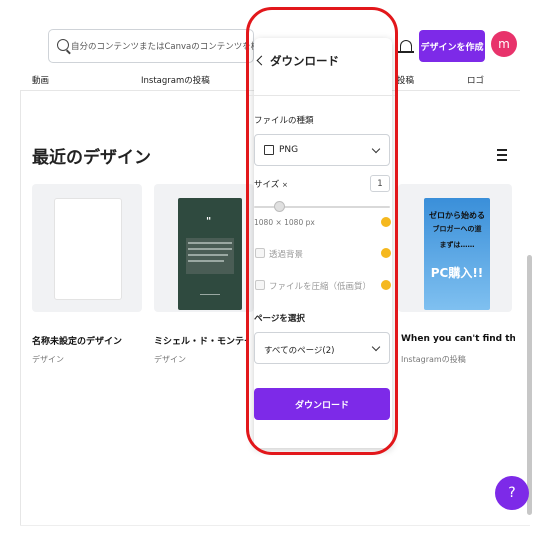 The image size is (544, 545). What do you see at coordinates (380, 183) in the screenshot?
I see `size-input: 1` at bounding box center [380, 183].